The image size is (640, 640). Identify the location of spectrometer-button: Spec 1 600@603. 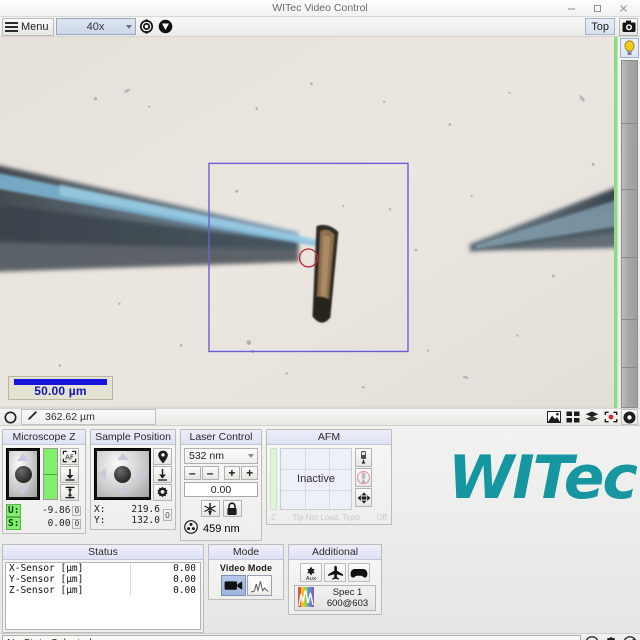
(335, 598).